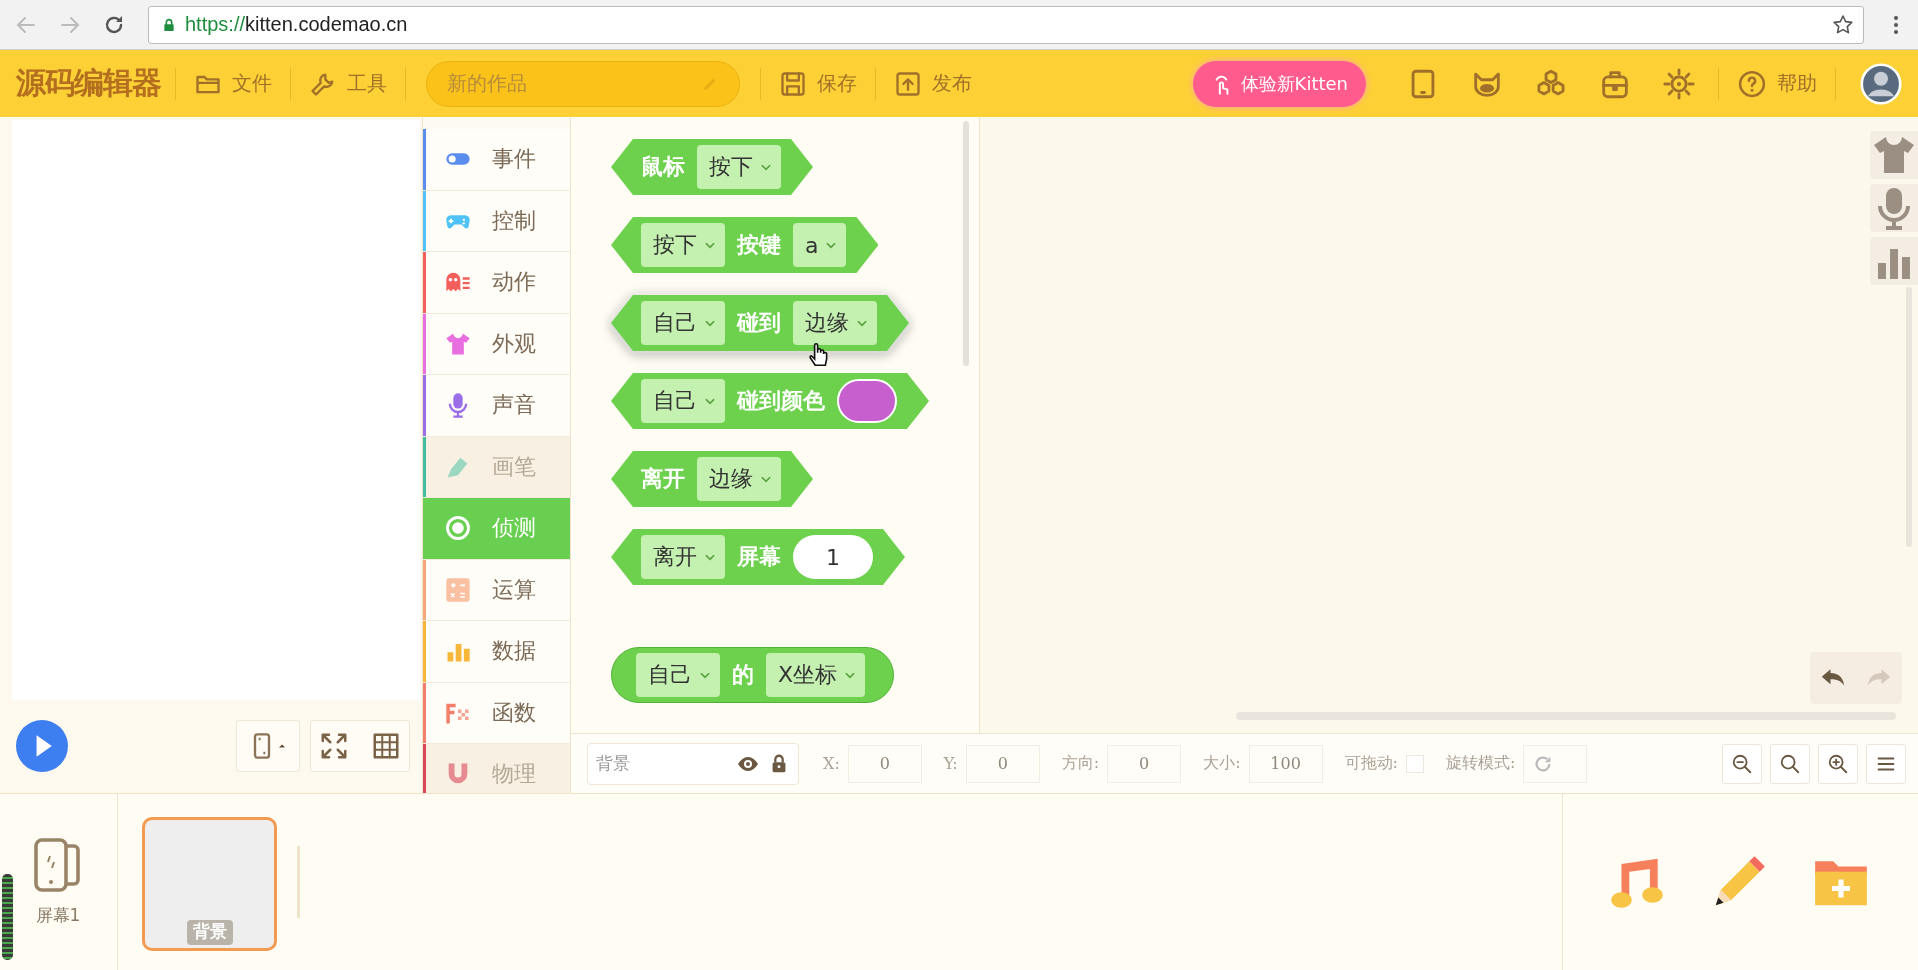 The width and height of the screenshot is (1918, 970). What do you see at coordinates (820, 245) in the screenshot?
I see `block-dropdown: a` at bounding box center [820, 245].